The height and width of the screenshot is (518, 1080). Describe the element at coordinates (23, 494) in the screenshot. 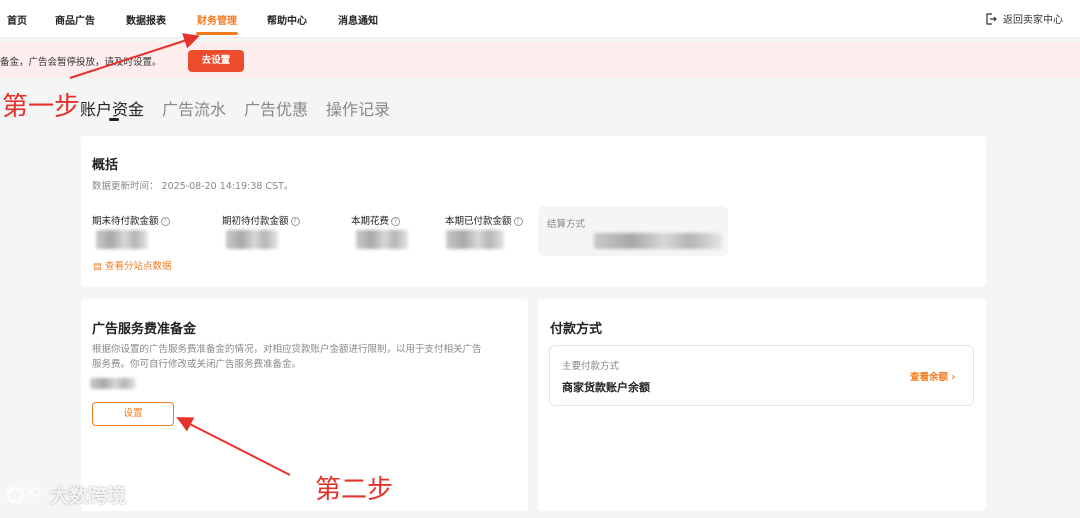

I see `logo-icon` at that location.